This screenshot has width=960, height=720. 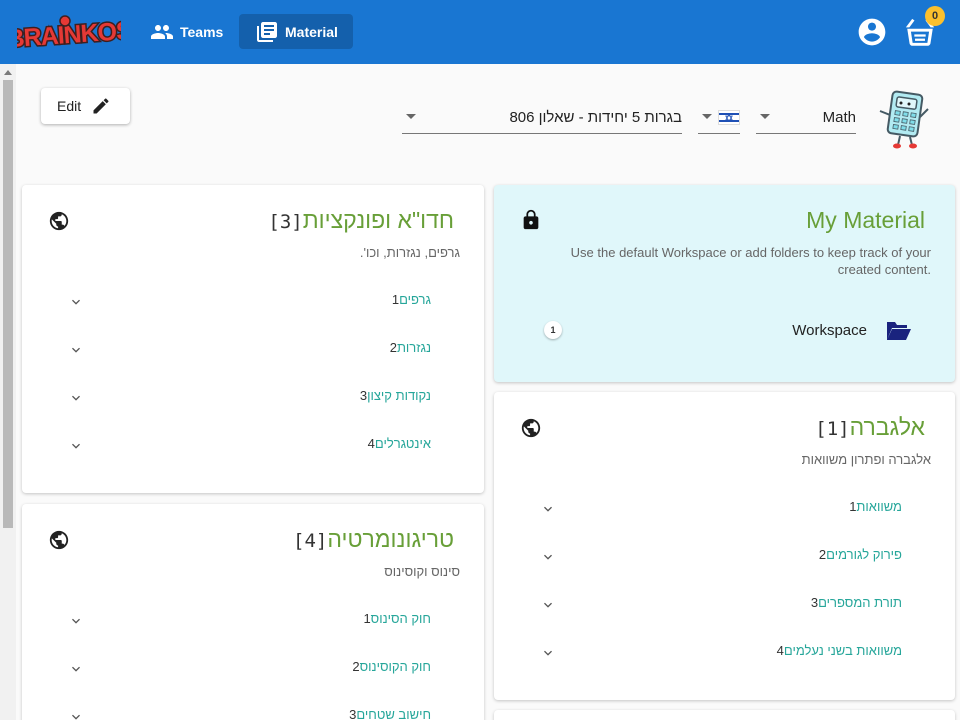 I want to click on nav-teams-label: Teams, so click(x=202, y=31).